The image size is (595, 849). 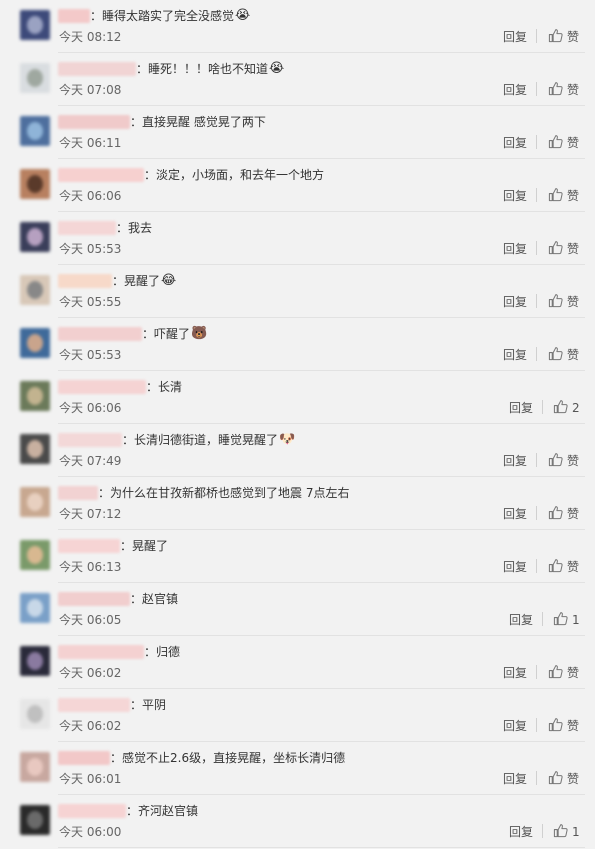 What do you see at coordinates (169, 280) in the screenshot?
I see `emoji-icon: 😂` at bounding box center [169, 280].